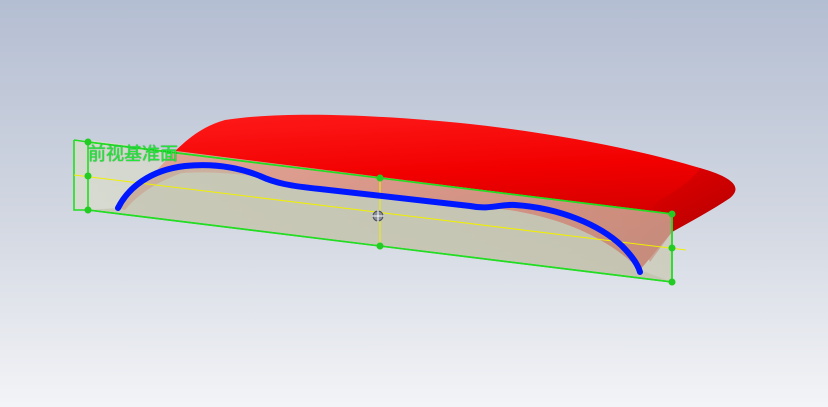 Image resolution: width=828 pixels, height=407 pixels. What do you see at coordinates (672, 248) in the screenshot?
I see `plane-handle-mid-right` at bounding box center [672, 248].